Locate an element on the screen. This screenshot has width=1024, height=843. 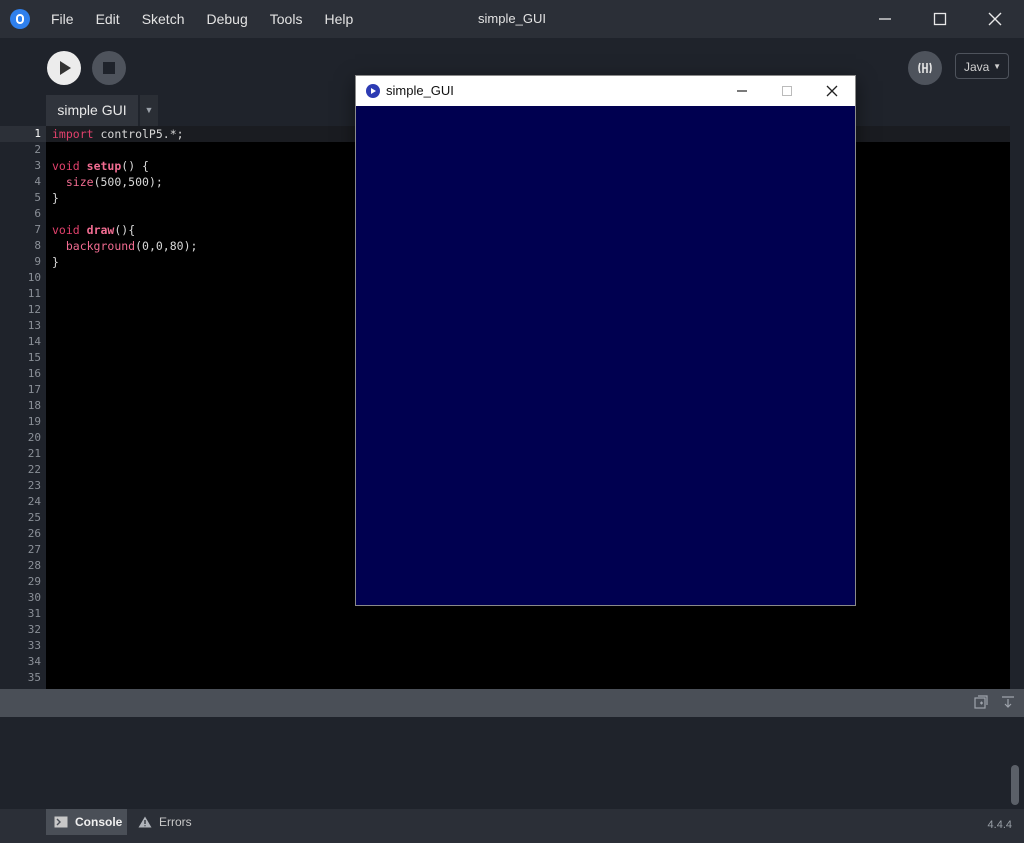
line-number: 25 is located at coordinates (34, 517).